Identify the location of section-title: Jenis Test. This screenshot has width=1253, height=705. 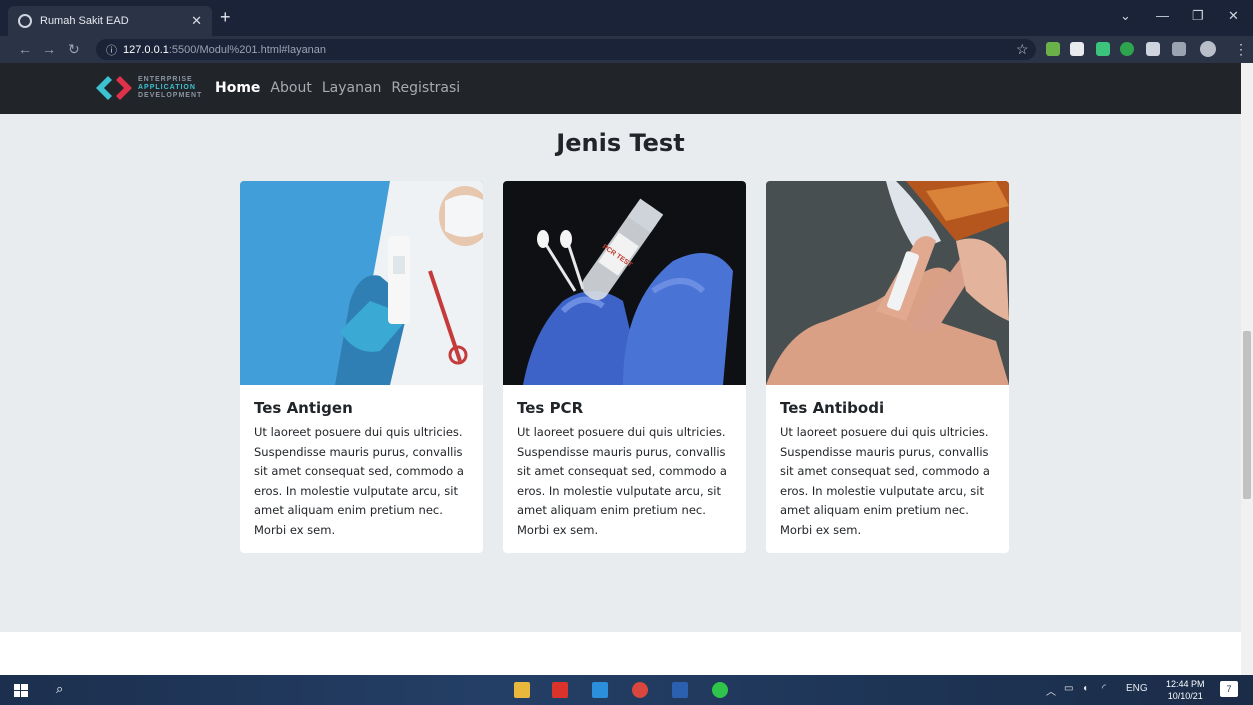
(620, 143).